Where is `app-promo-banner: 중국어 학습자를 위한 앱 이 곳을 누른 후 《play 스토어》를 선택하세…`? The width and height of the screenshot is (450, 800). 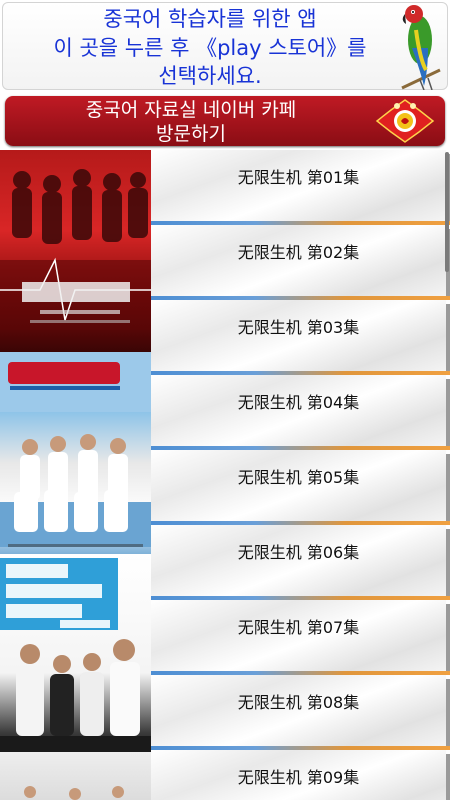
app-promo-banner: 중국어 학습자를 위한 앱 이 곳을 누른 후 《play 스토어》를 선택하세… is located at coordinates (225, 46).